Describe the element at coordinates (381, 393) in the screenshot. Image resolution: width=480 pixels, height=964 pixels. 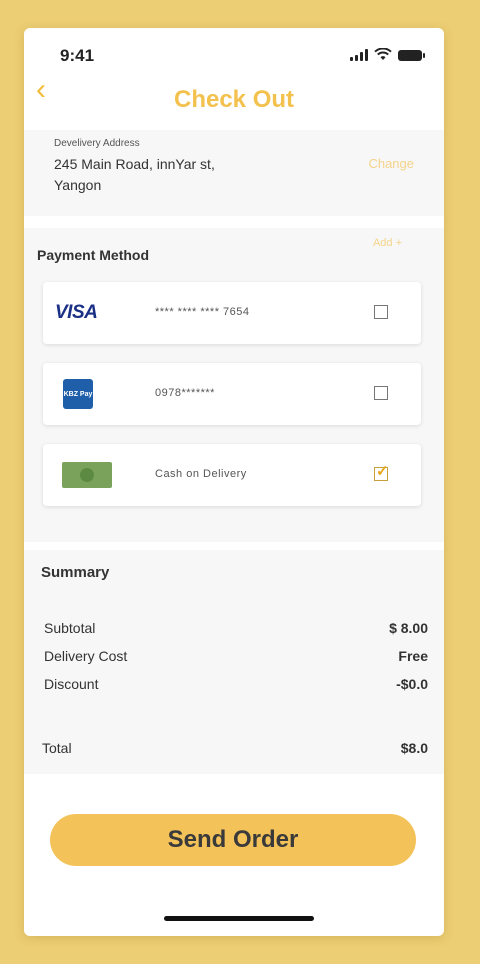
I see `kbzpay-checkbox` at that location.